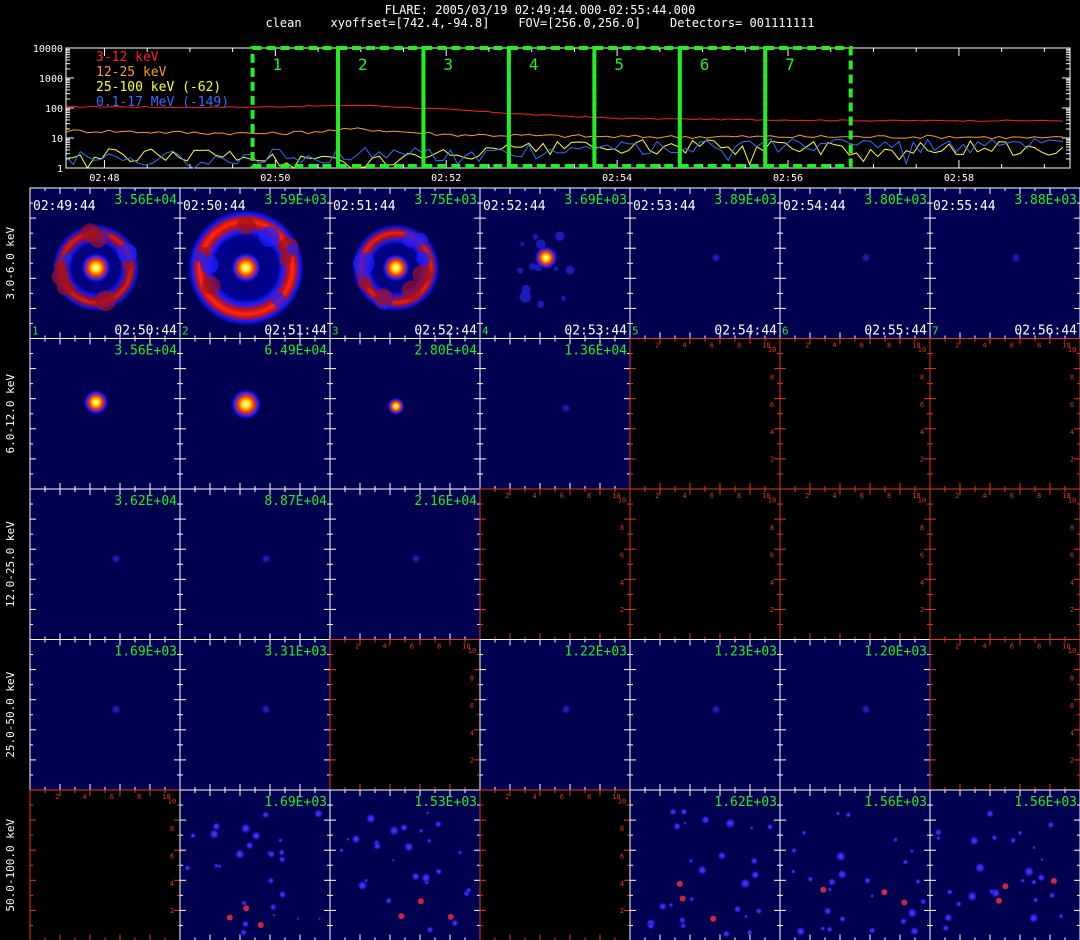  Describe the element at coordinates (255, 864) in the screenshot. I see `image-cell: 1.69E+03` at that location.